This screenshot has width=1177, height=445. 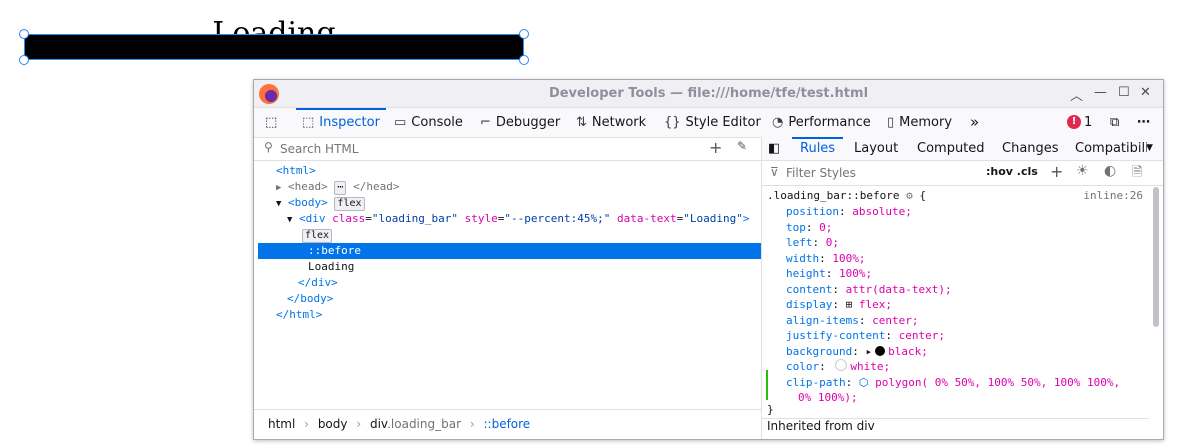 I want to click on declaration-row: background: ▸ black;, so click(x=955, y=351).